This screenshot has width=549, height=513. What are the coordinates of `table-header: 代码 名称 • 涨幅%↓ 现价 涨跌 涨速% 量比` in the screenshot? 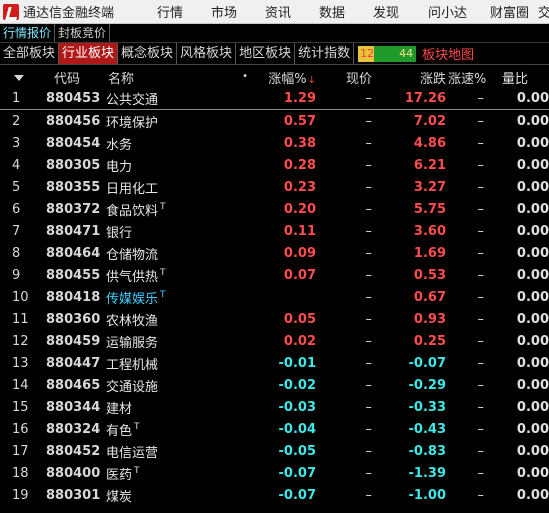 It's located at (274, 77).